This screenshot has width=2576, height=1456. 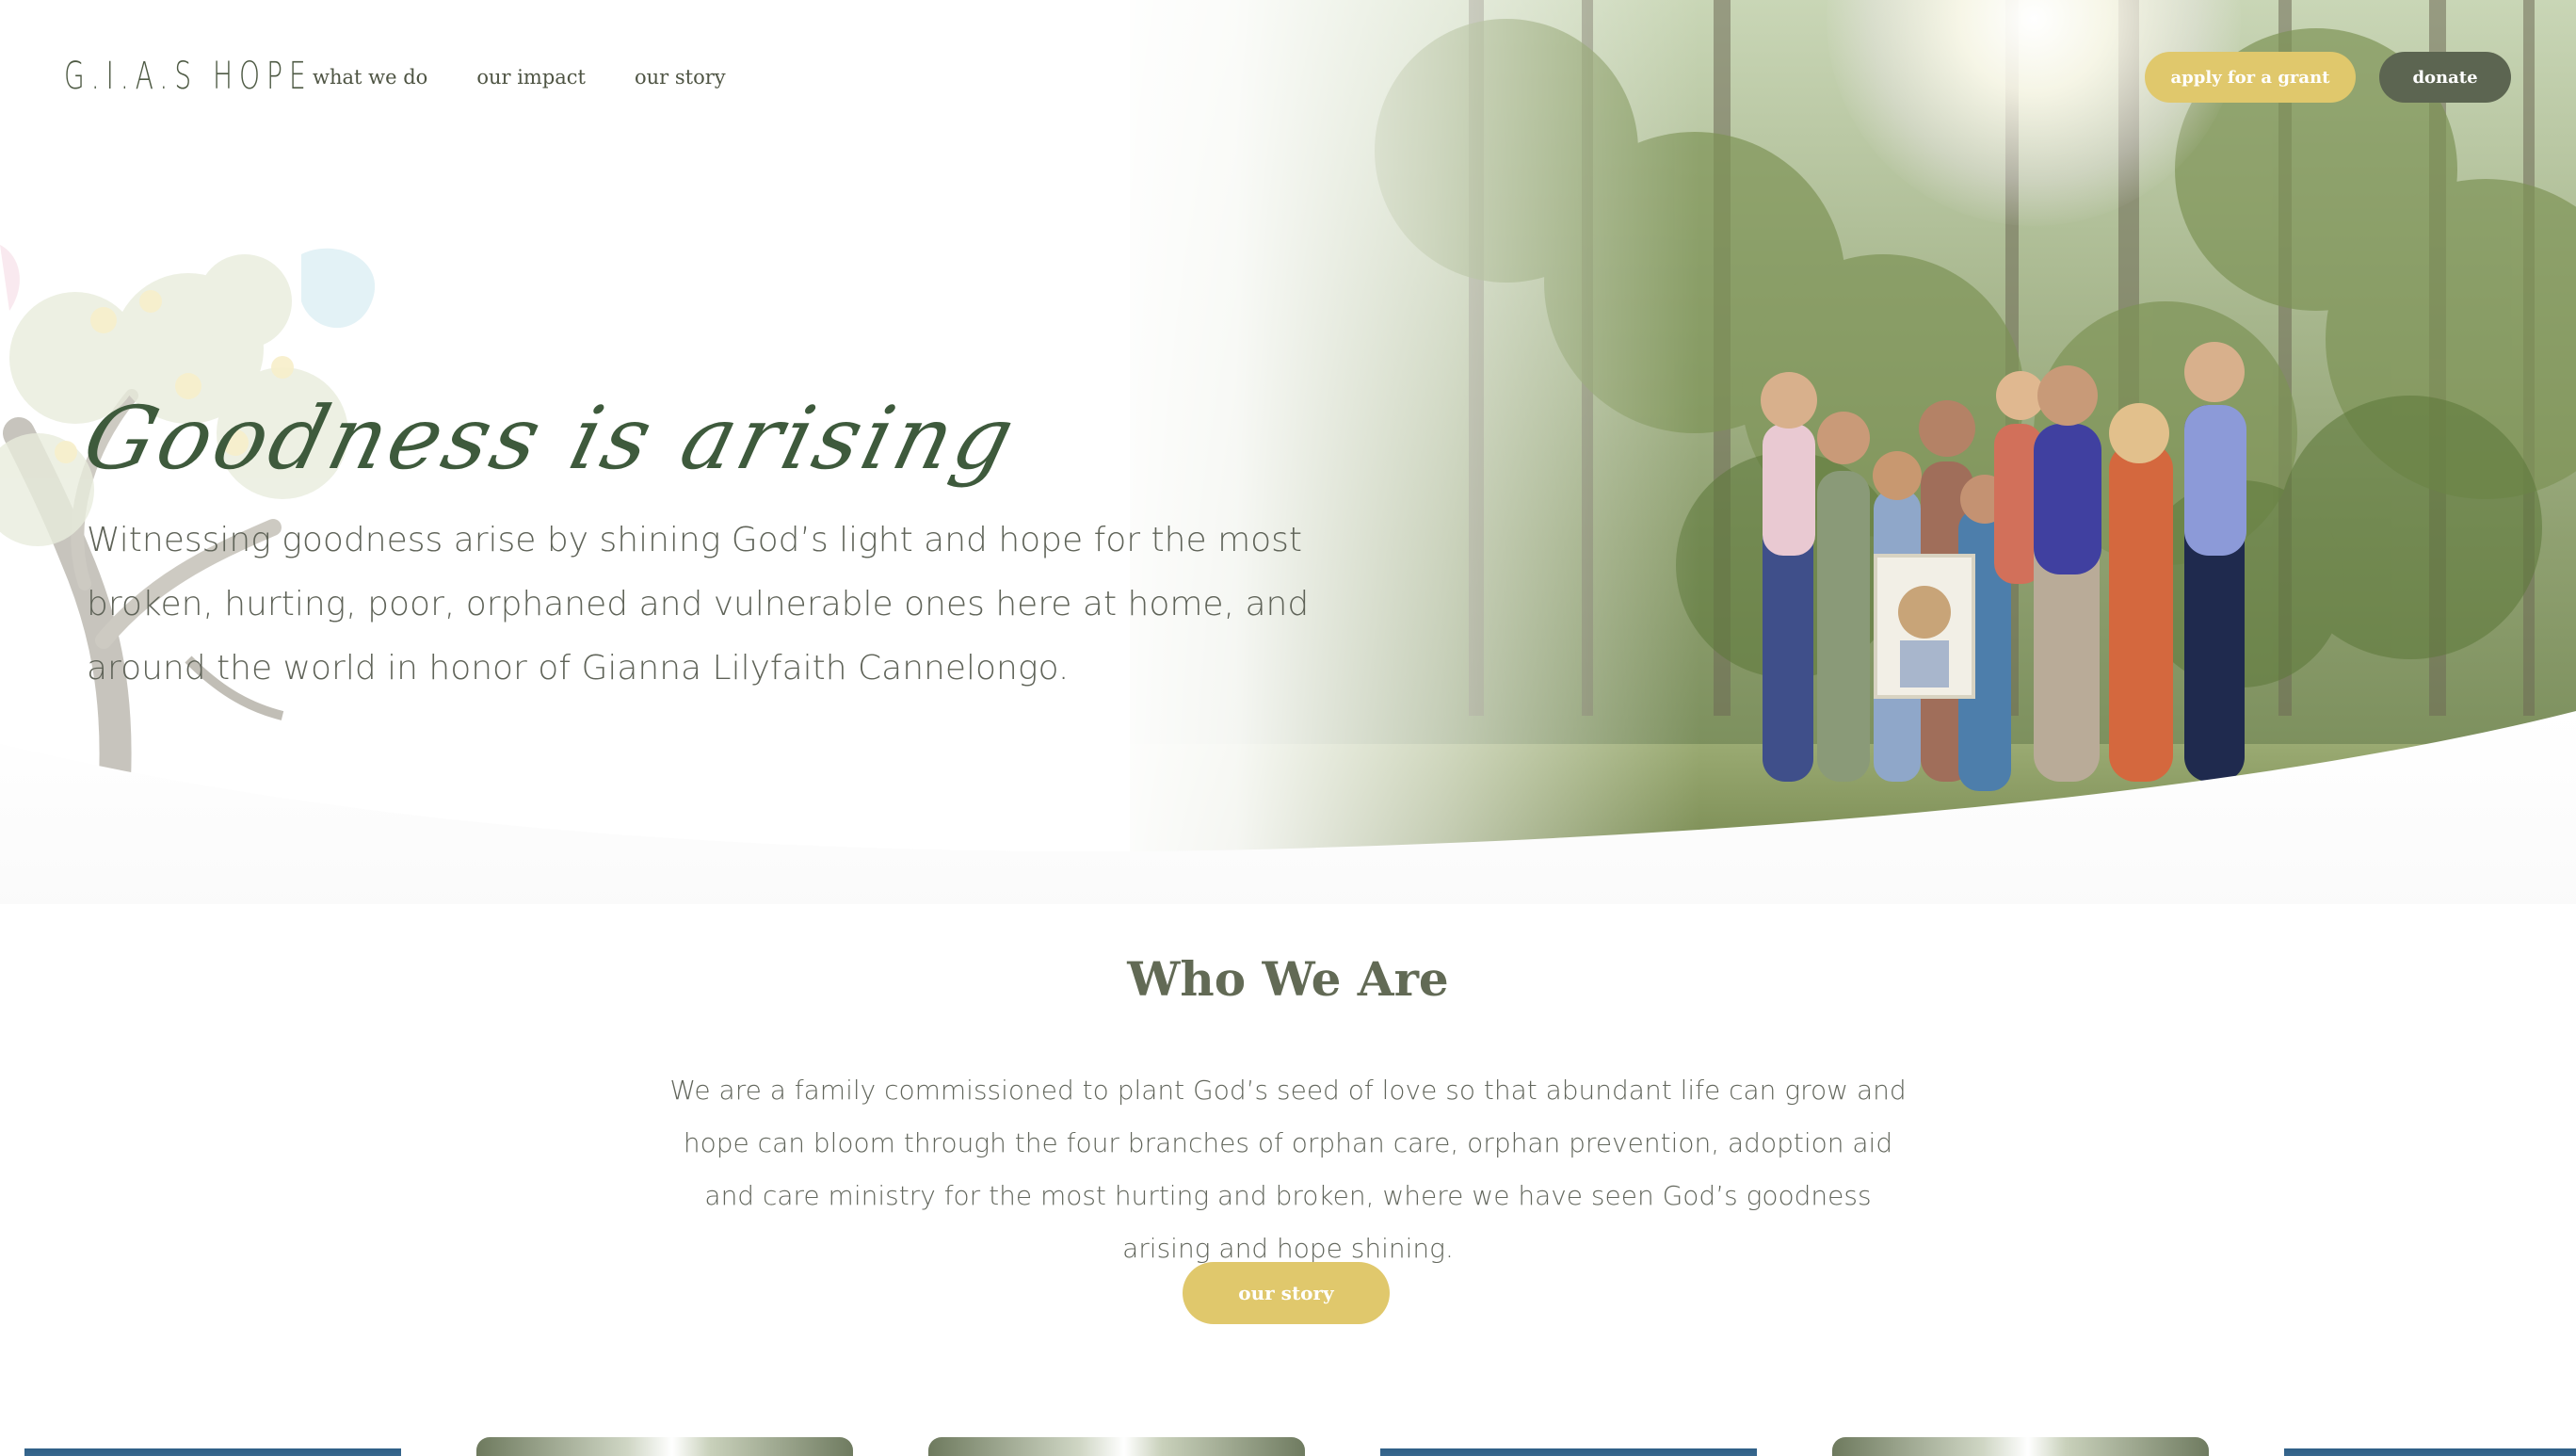 What do you see at coordinates (550, 438) in the screenshot?
I see `hero-title: Goodness is arising` at bounding box center [550, 438].